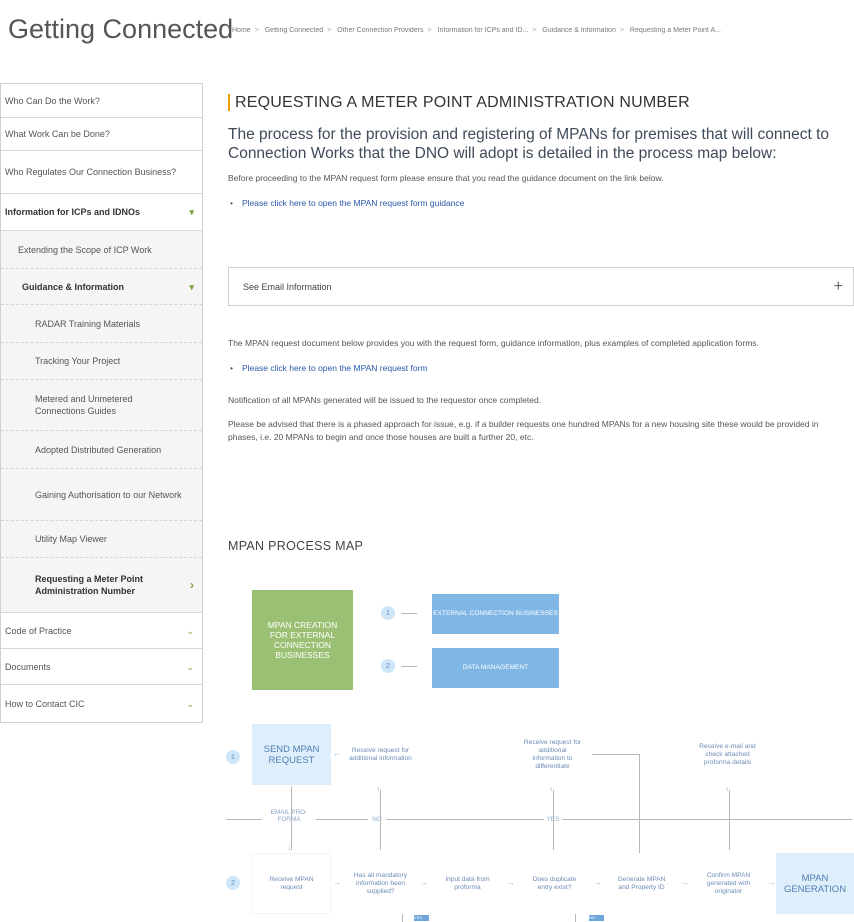  Describe the element at coordinates (388, 613) in the screenshot. I see `legend-number-1: 1` at that location.